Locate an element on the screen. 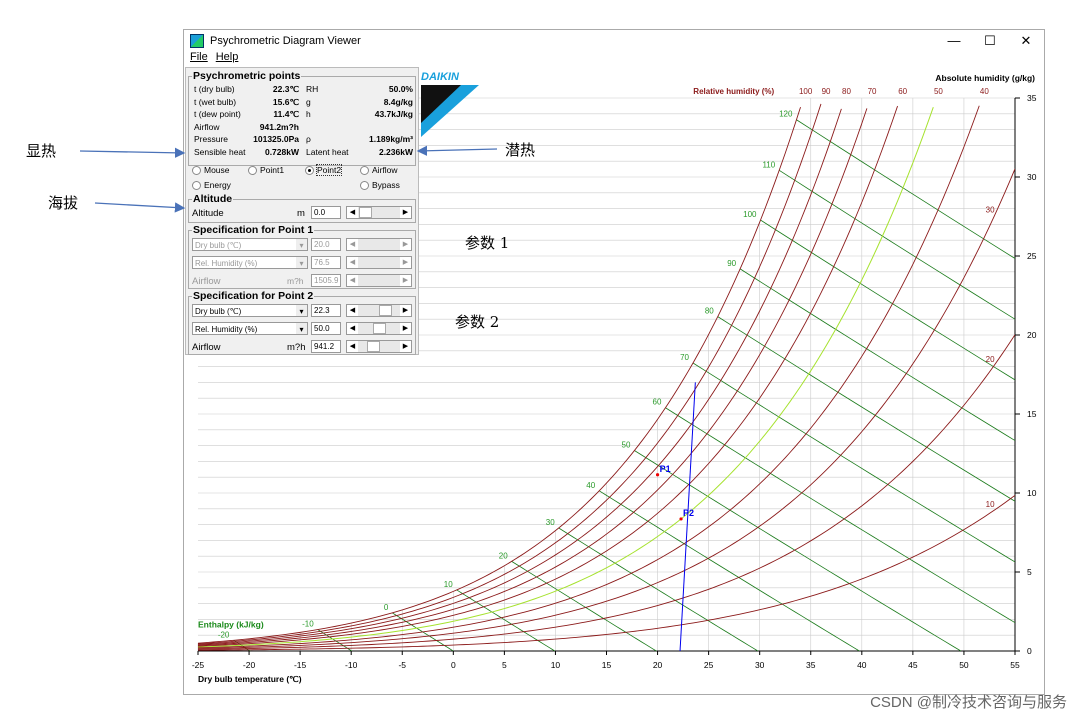  latent-arrow is located at coordinates (457, 150).